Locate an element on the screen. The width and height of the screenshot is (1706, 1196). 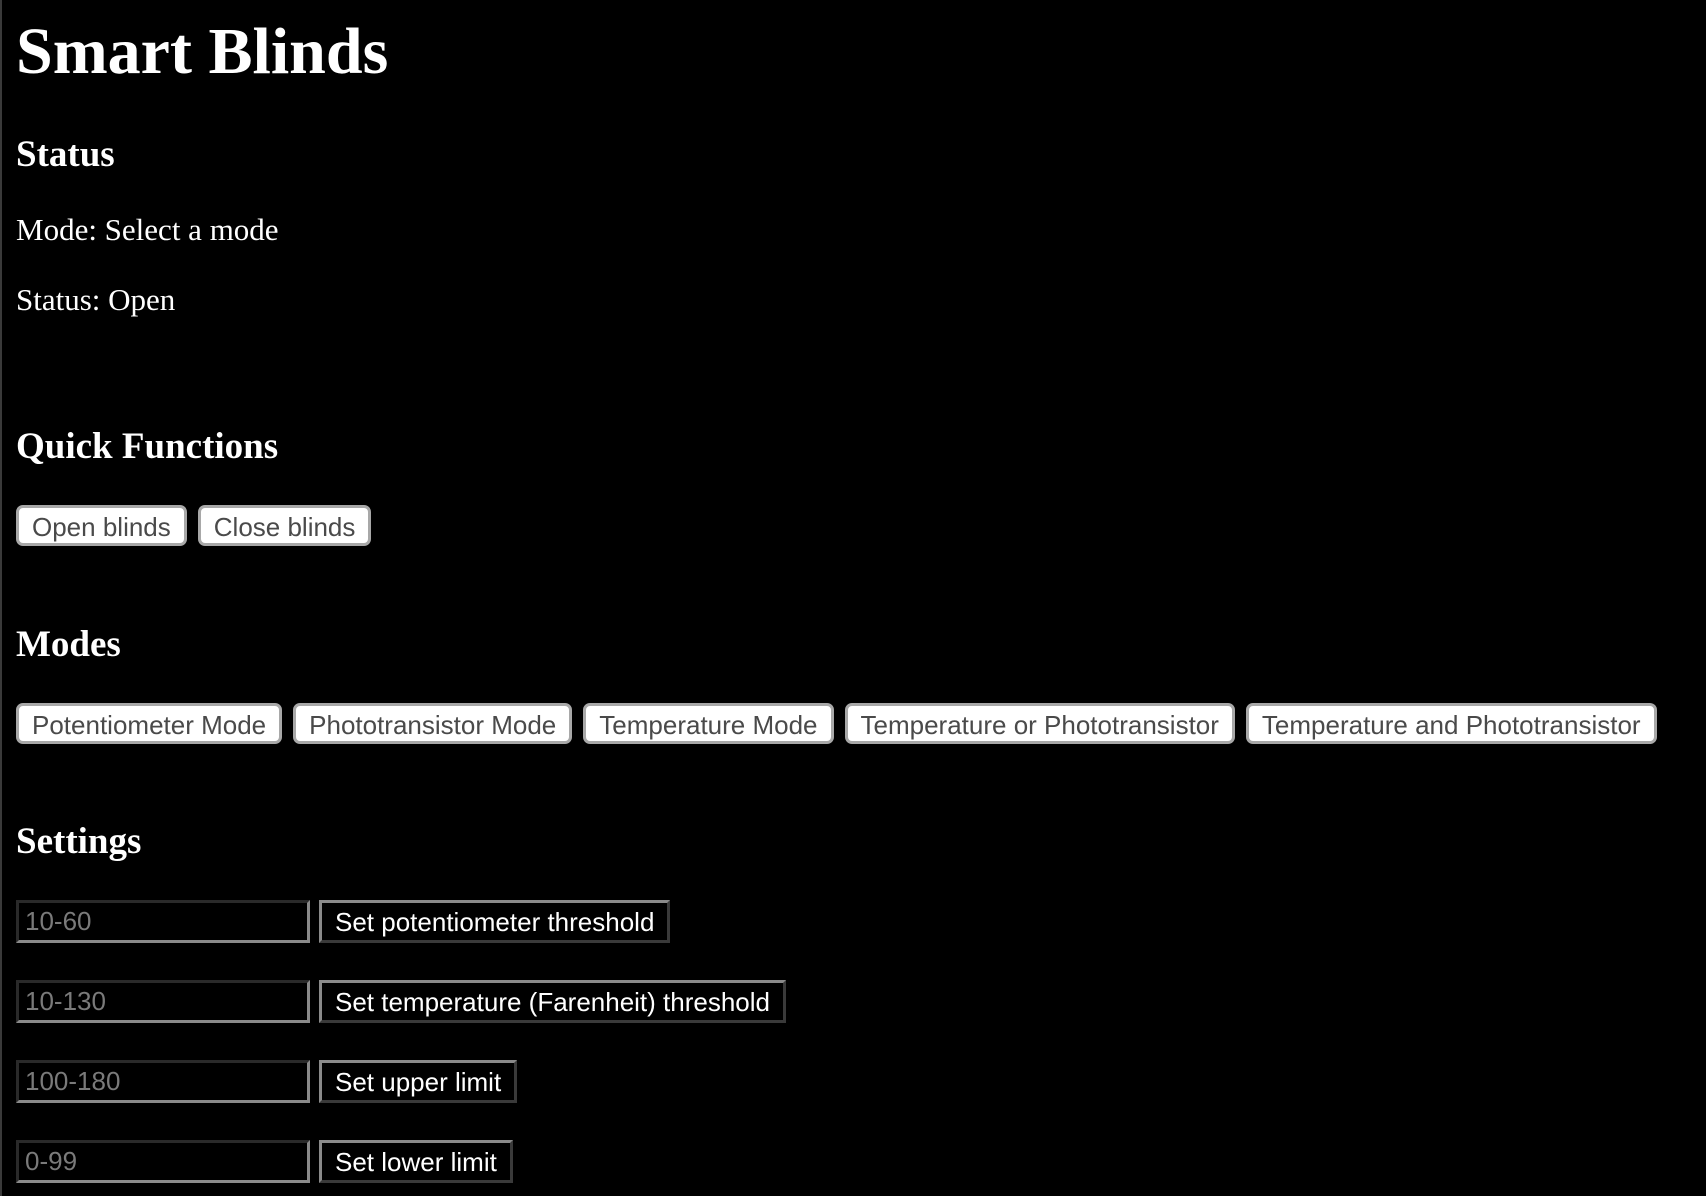
page-title: Smart Blinds is located at coordinates (202, 51).